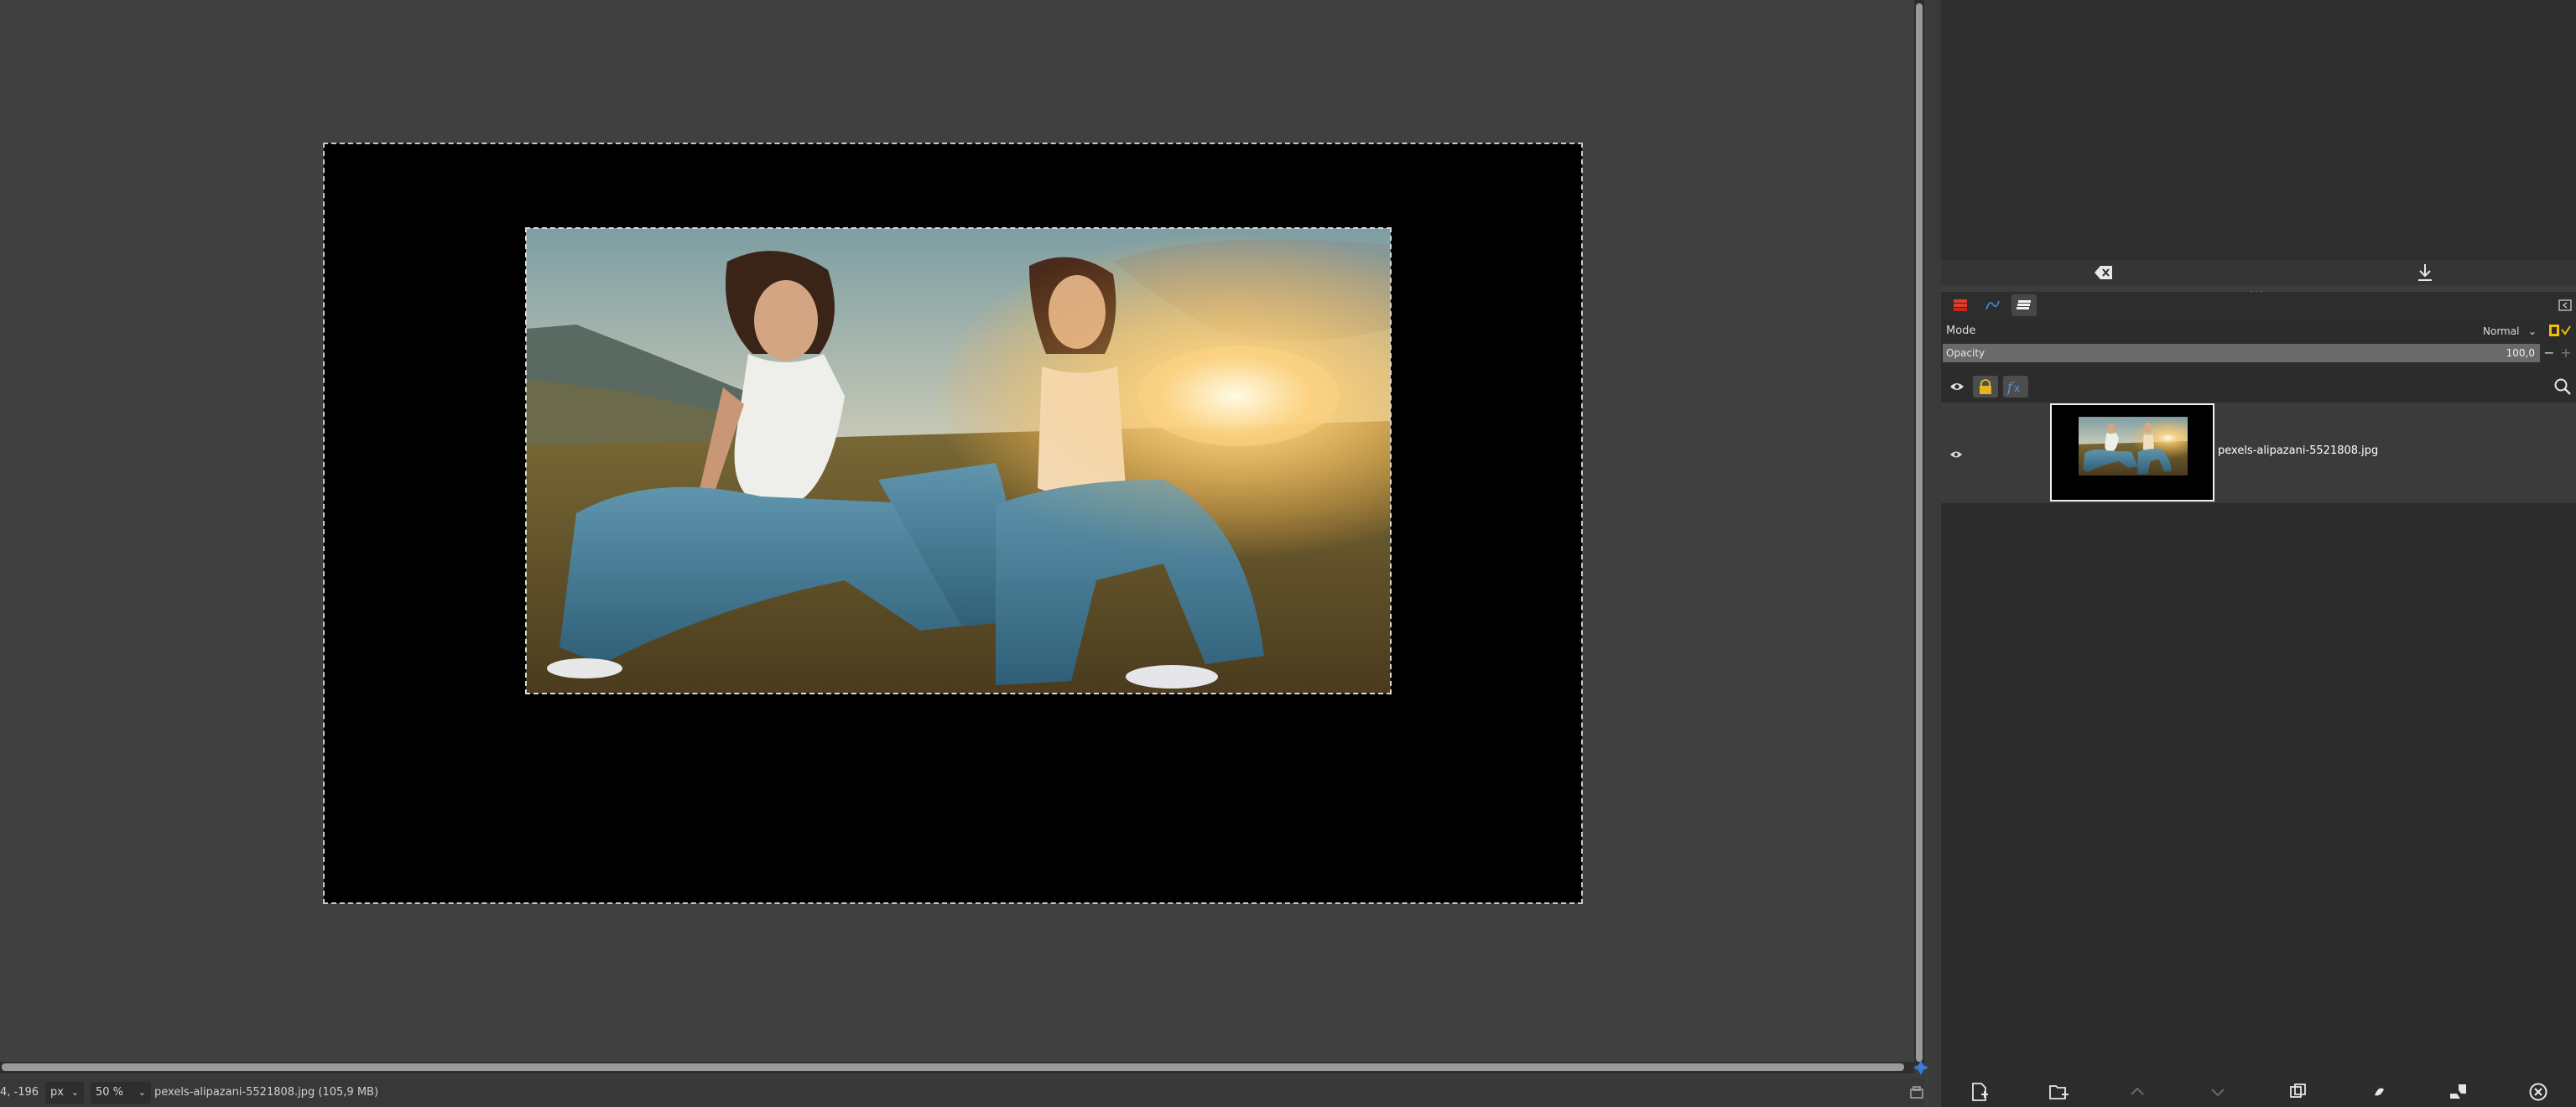 Image resolution: width=2576 pixels, height=1107 pixels. Describe the element at coordinates (2520, 353) in the screenshot. I see `opacity-value: 100,0` at that location.